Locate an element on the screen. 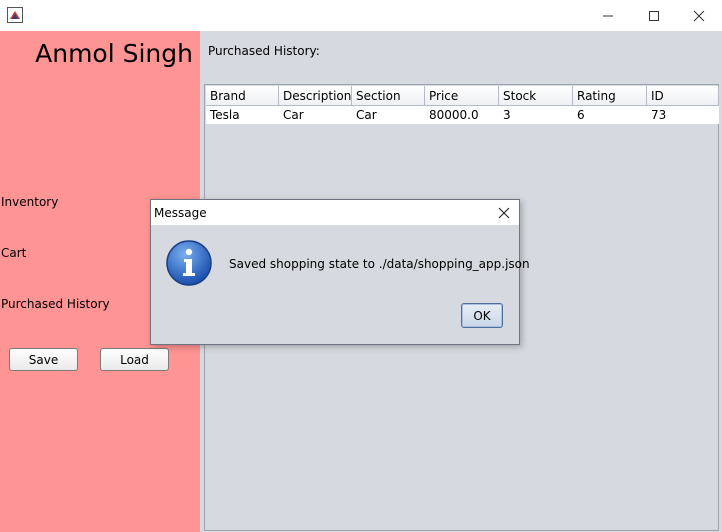  column-header-brand: Brand is located at coordinates (242, 96).